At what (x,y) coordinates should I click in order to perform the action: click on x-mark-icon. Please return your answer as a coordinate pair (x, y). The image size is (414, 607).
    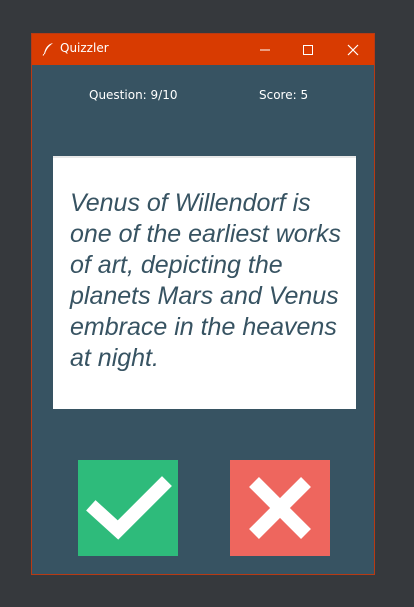
    Looking at the image, I should click on (280, 508).